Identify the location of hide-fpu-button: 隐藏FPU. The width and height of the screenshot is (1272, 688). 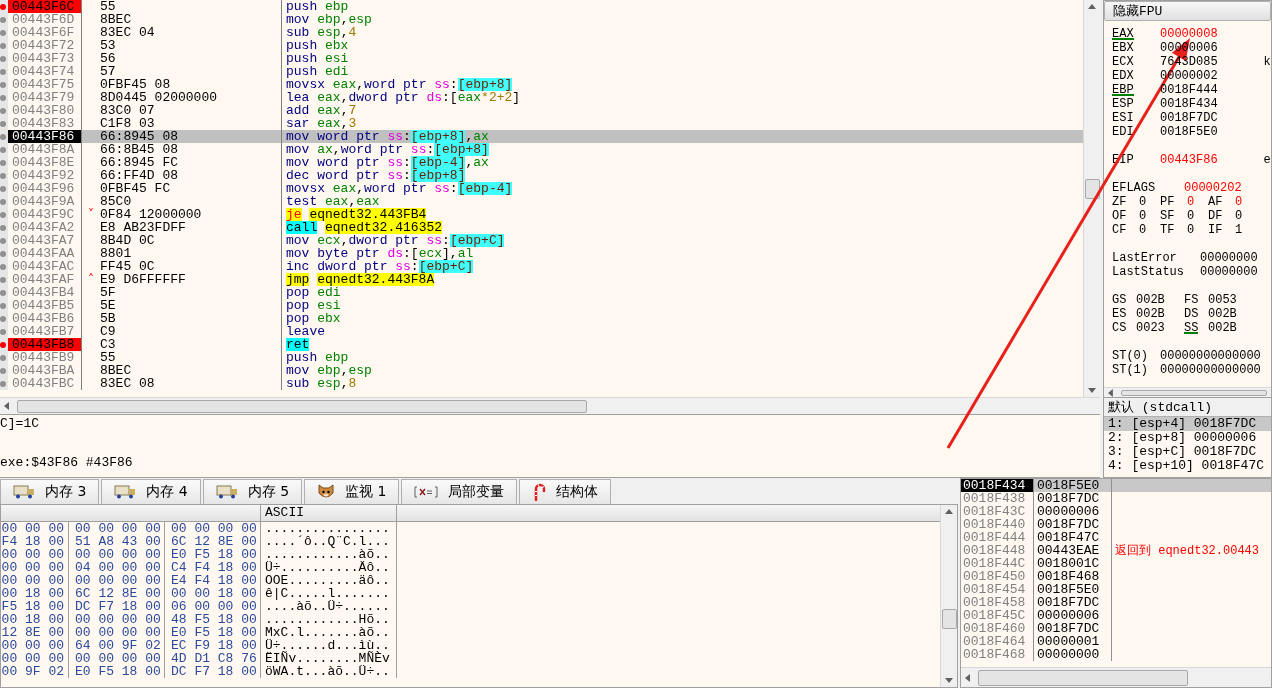
(1187, 11).